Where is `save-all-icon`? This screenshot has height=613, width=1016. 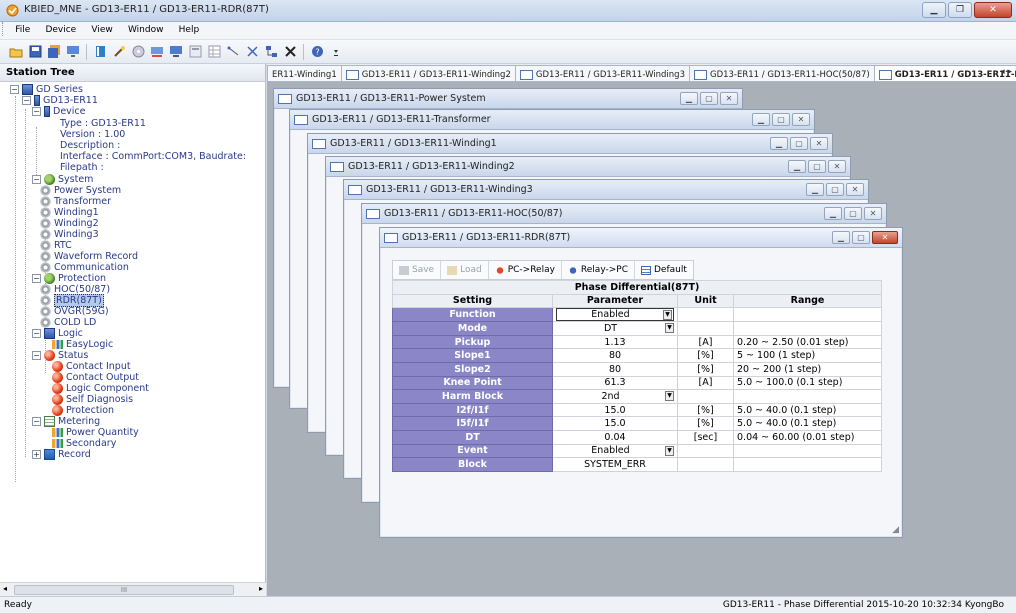
save-all-icon is located at coordinates (54, 52).